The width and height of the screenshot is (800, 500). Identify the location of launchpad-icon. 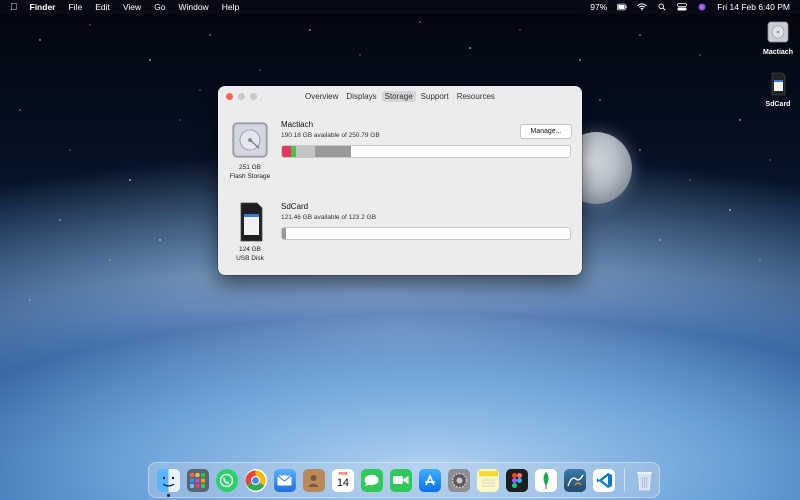
(197, 480).